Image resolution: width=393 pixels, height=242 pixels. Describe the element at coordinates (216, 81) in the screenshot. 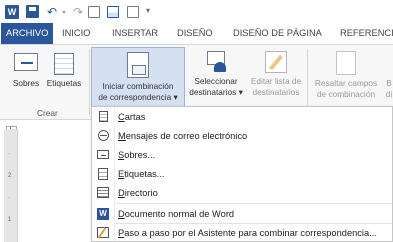

I see `seleccionar-label-line1: Seleccionar` at that location.